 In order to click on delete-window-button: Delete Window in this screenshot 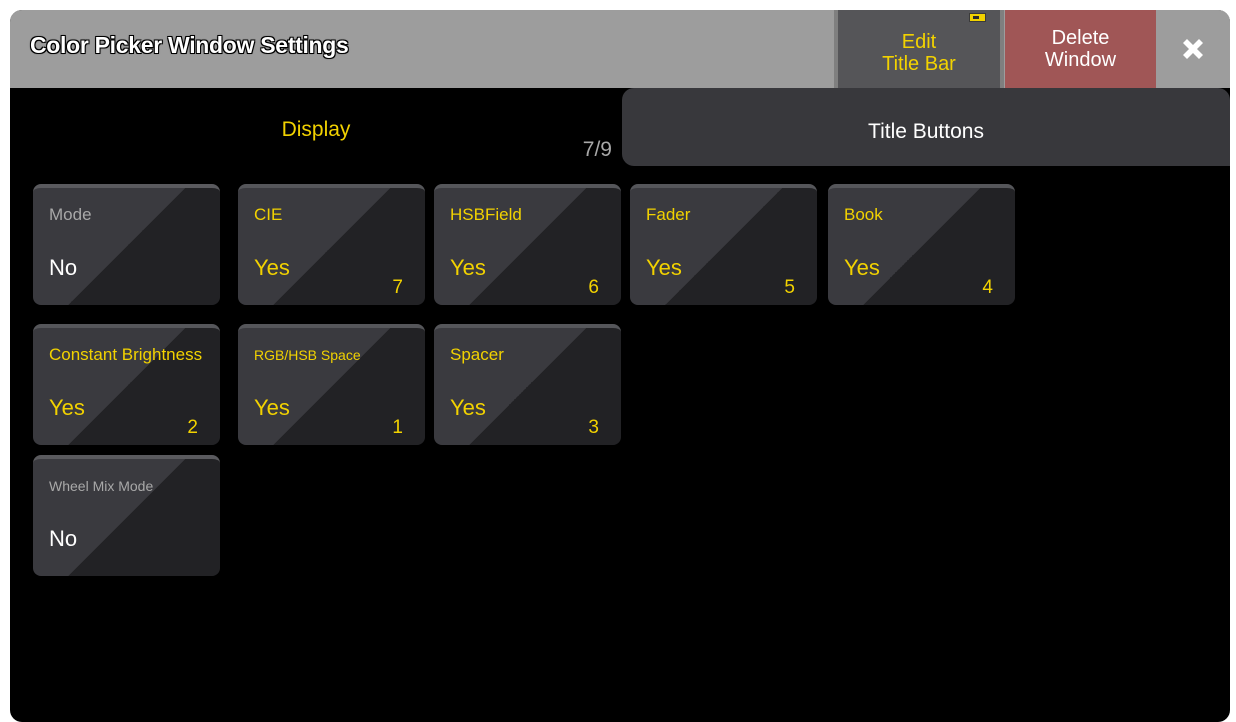, I will do `click(1080, 49)`.